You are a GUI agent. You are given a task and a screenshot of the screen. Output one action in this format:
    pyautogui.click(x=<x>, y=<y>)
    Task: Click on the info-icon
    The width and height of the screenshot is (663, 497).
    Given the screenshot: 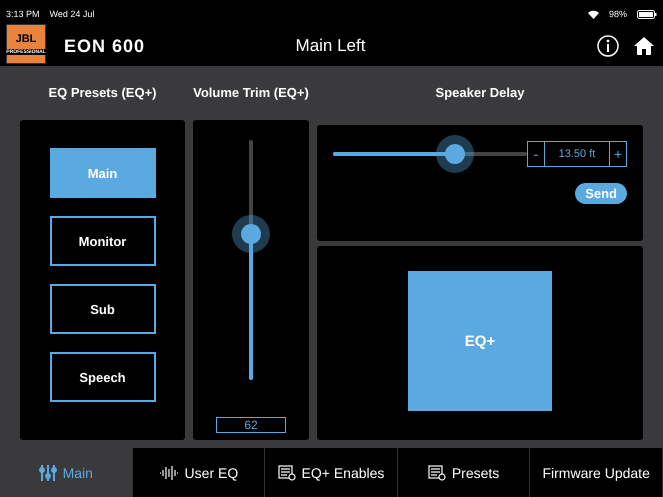 What is the action you would take?
    pyautogui.click(x=608, y=46)
    